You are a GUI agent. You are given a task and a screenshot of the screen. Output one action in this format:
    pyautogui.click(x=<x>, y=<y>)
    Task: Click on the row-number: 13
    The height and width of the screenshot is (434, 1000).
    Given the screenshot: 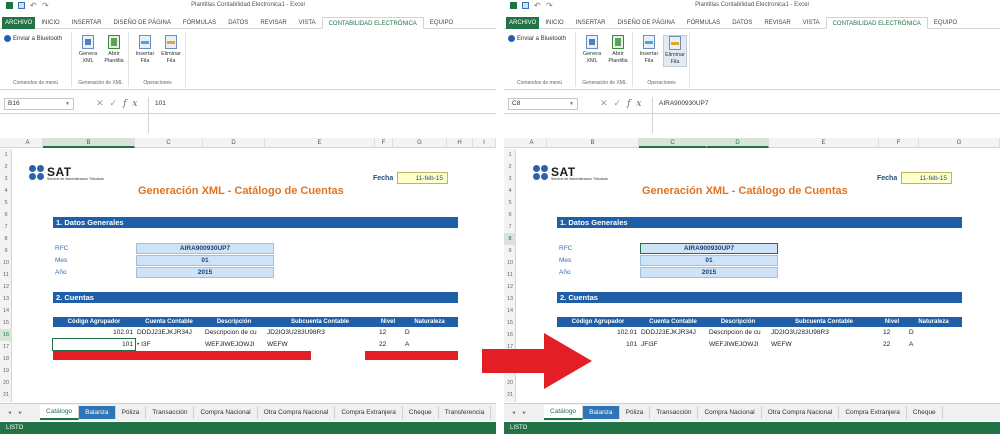 What is the action you would take?
    pyautogui.click(x=6, y=299)
    